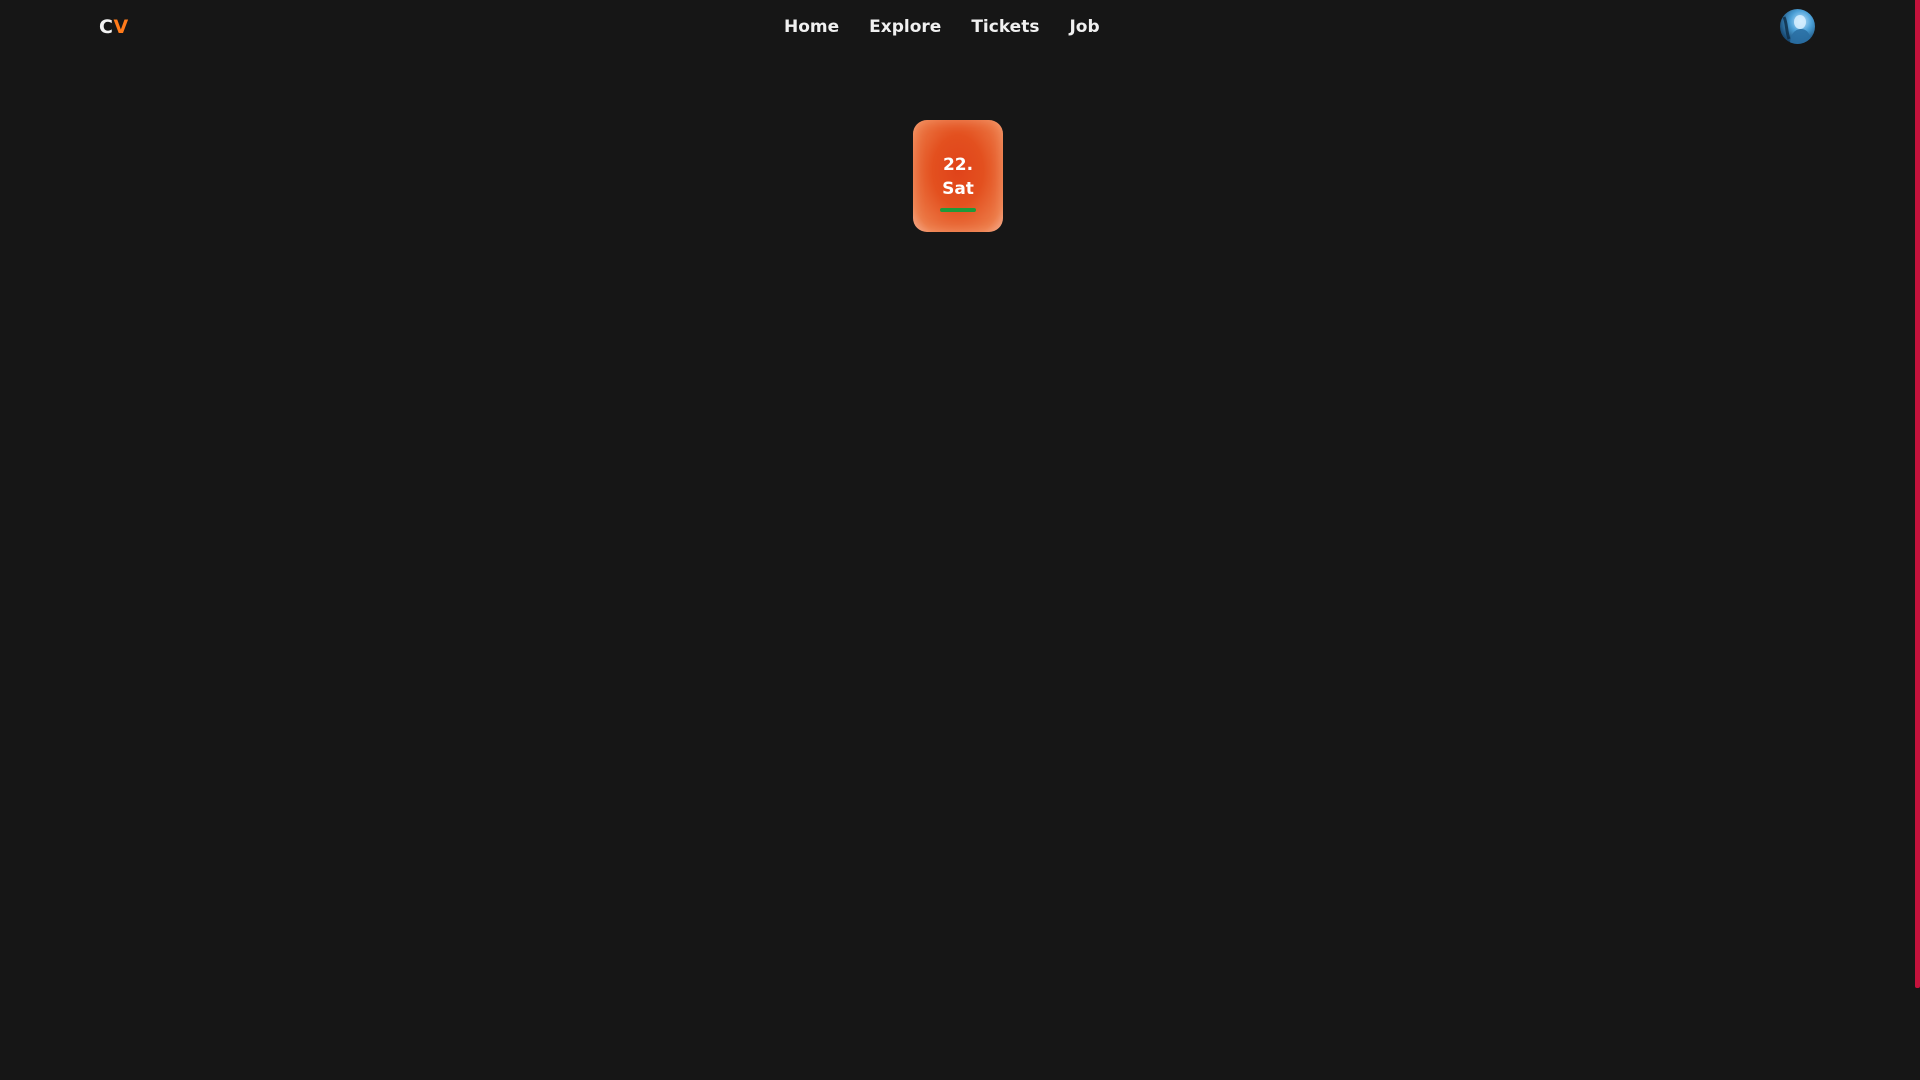 Image resolution: width=1920 pixels, height=1080 pixels. I want to click on user-avatar-icon, so click(1797, 26).